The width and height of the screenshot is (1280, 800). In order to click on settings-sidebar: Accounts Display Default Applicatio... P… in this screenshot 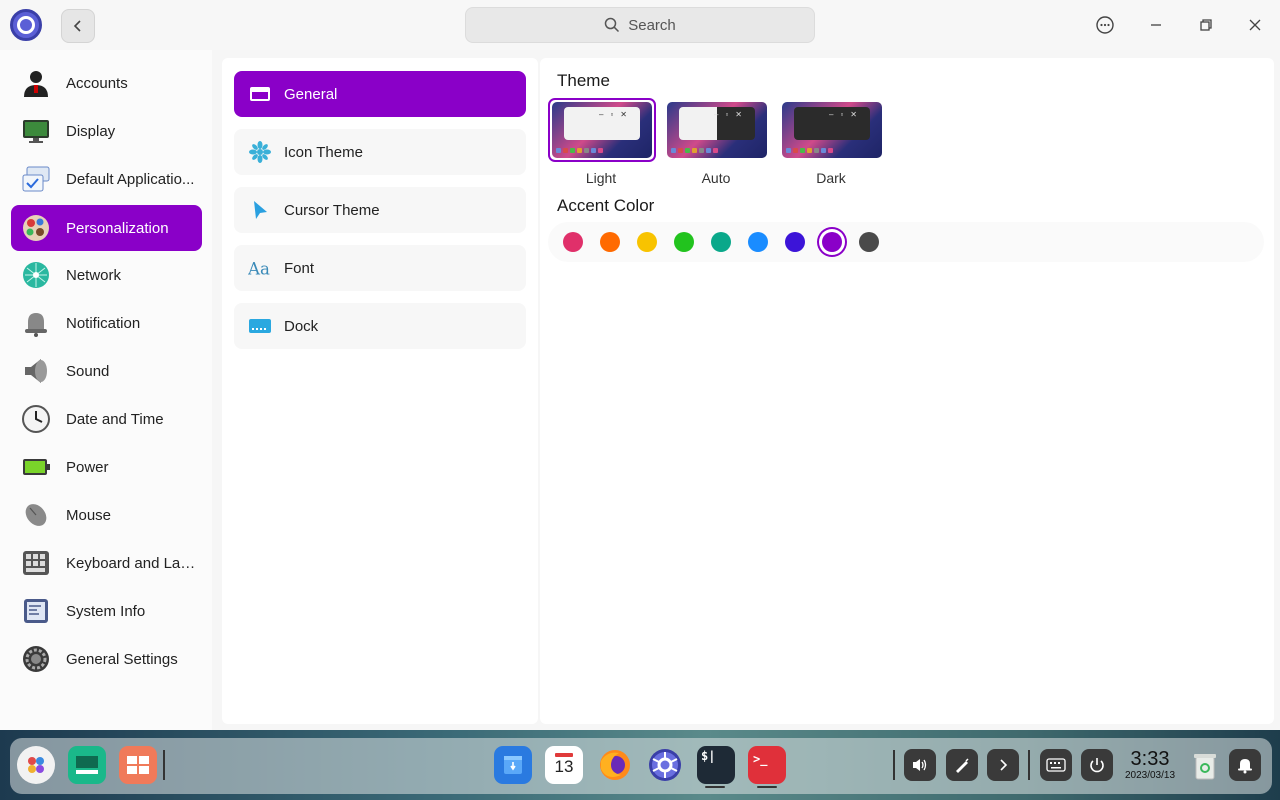, I will do `click(106, 390)`.